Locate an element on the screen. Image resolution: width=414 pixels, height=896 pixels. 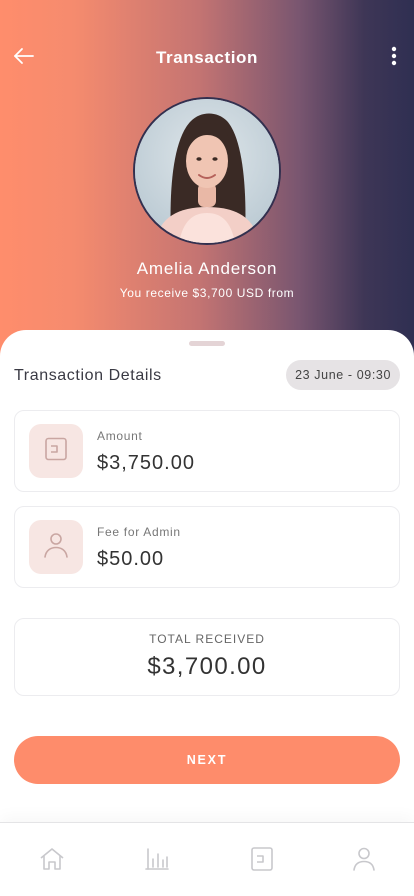
fee-value: $50.00 is located at coordinates (131, 559).